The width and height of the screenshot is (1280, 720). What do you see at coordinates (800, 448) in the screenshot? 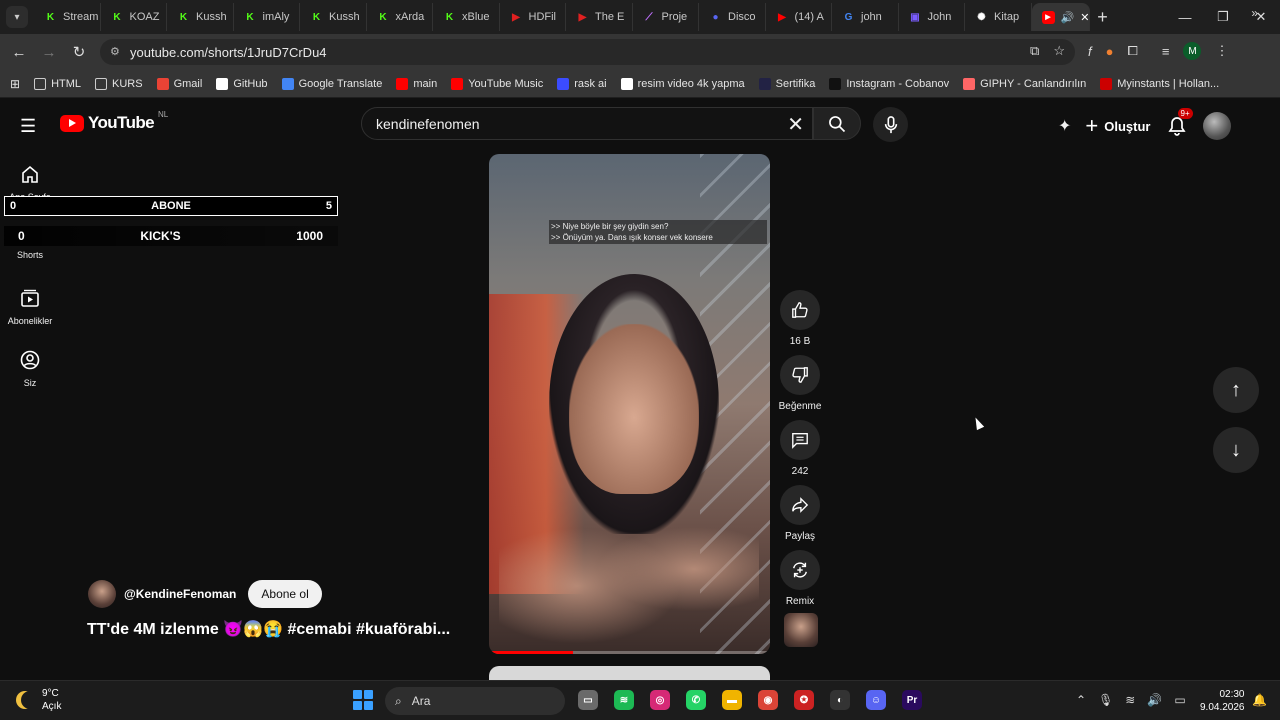
I see `comments-button: 242` at bounding box center [800, 448].